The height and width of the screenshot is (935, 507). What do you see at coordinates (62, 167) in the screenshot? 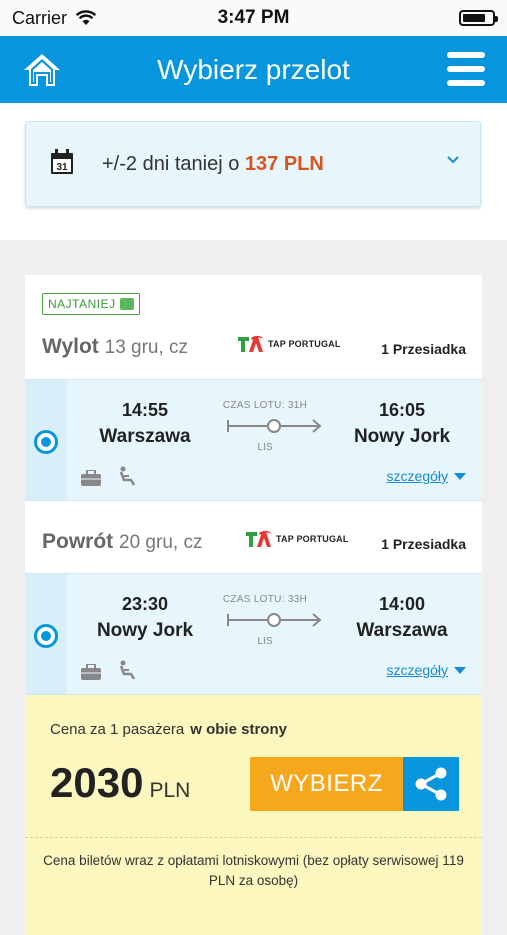
I see `calendar-day: 31` at bounding box center [62, 167].